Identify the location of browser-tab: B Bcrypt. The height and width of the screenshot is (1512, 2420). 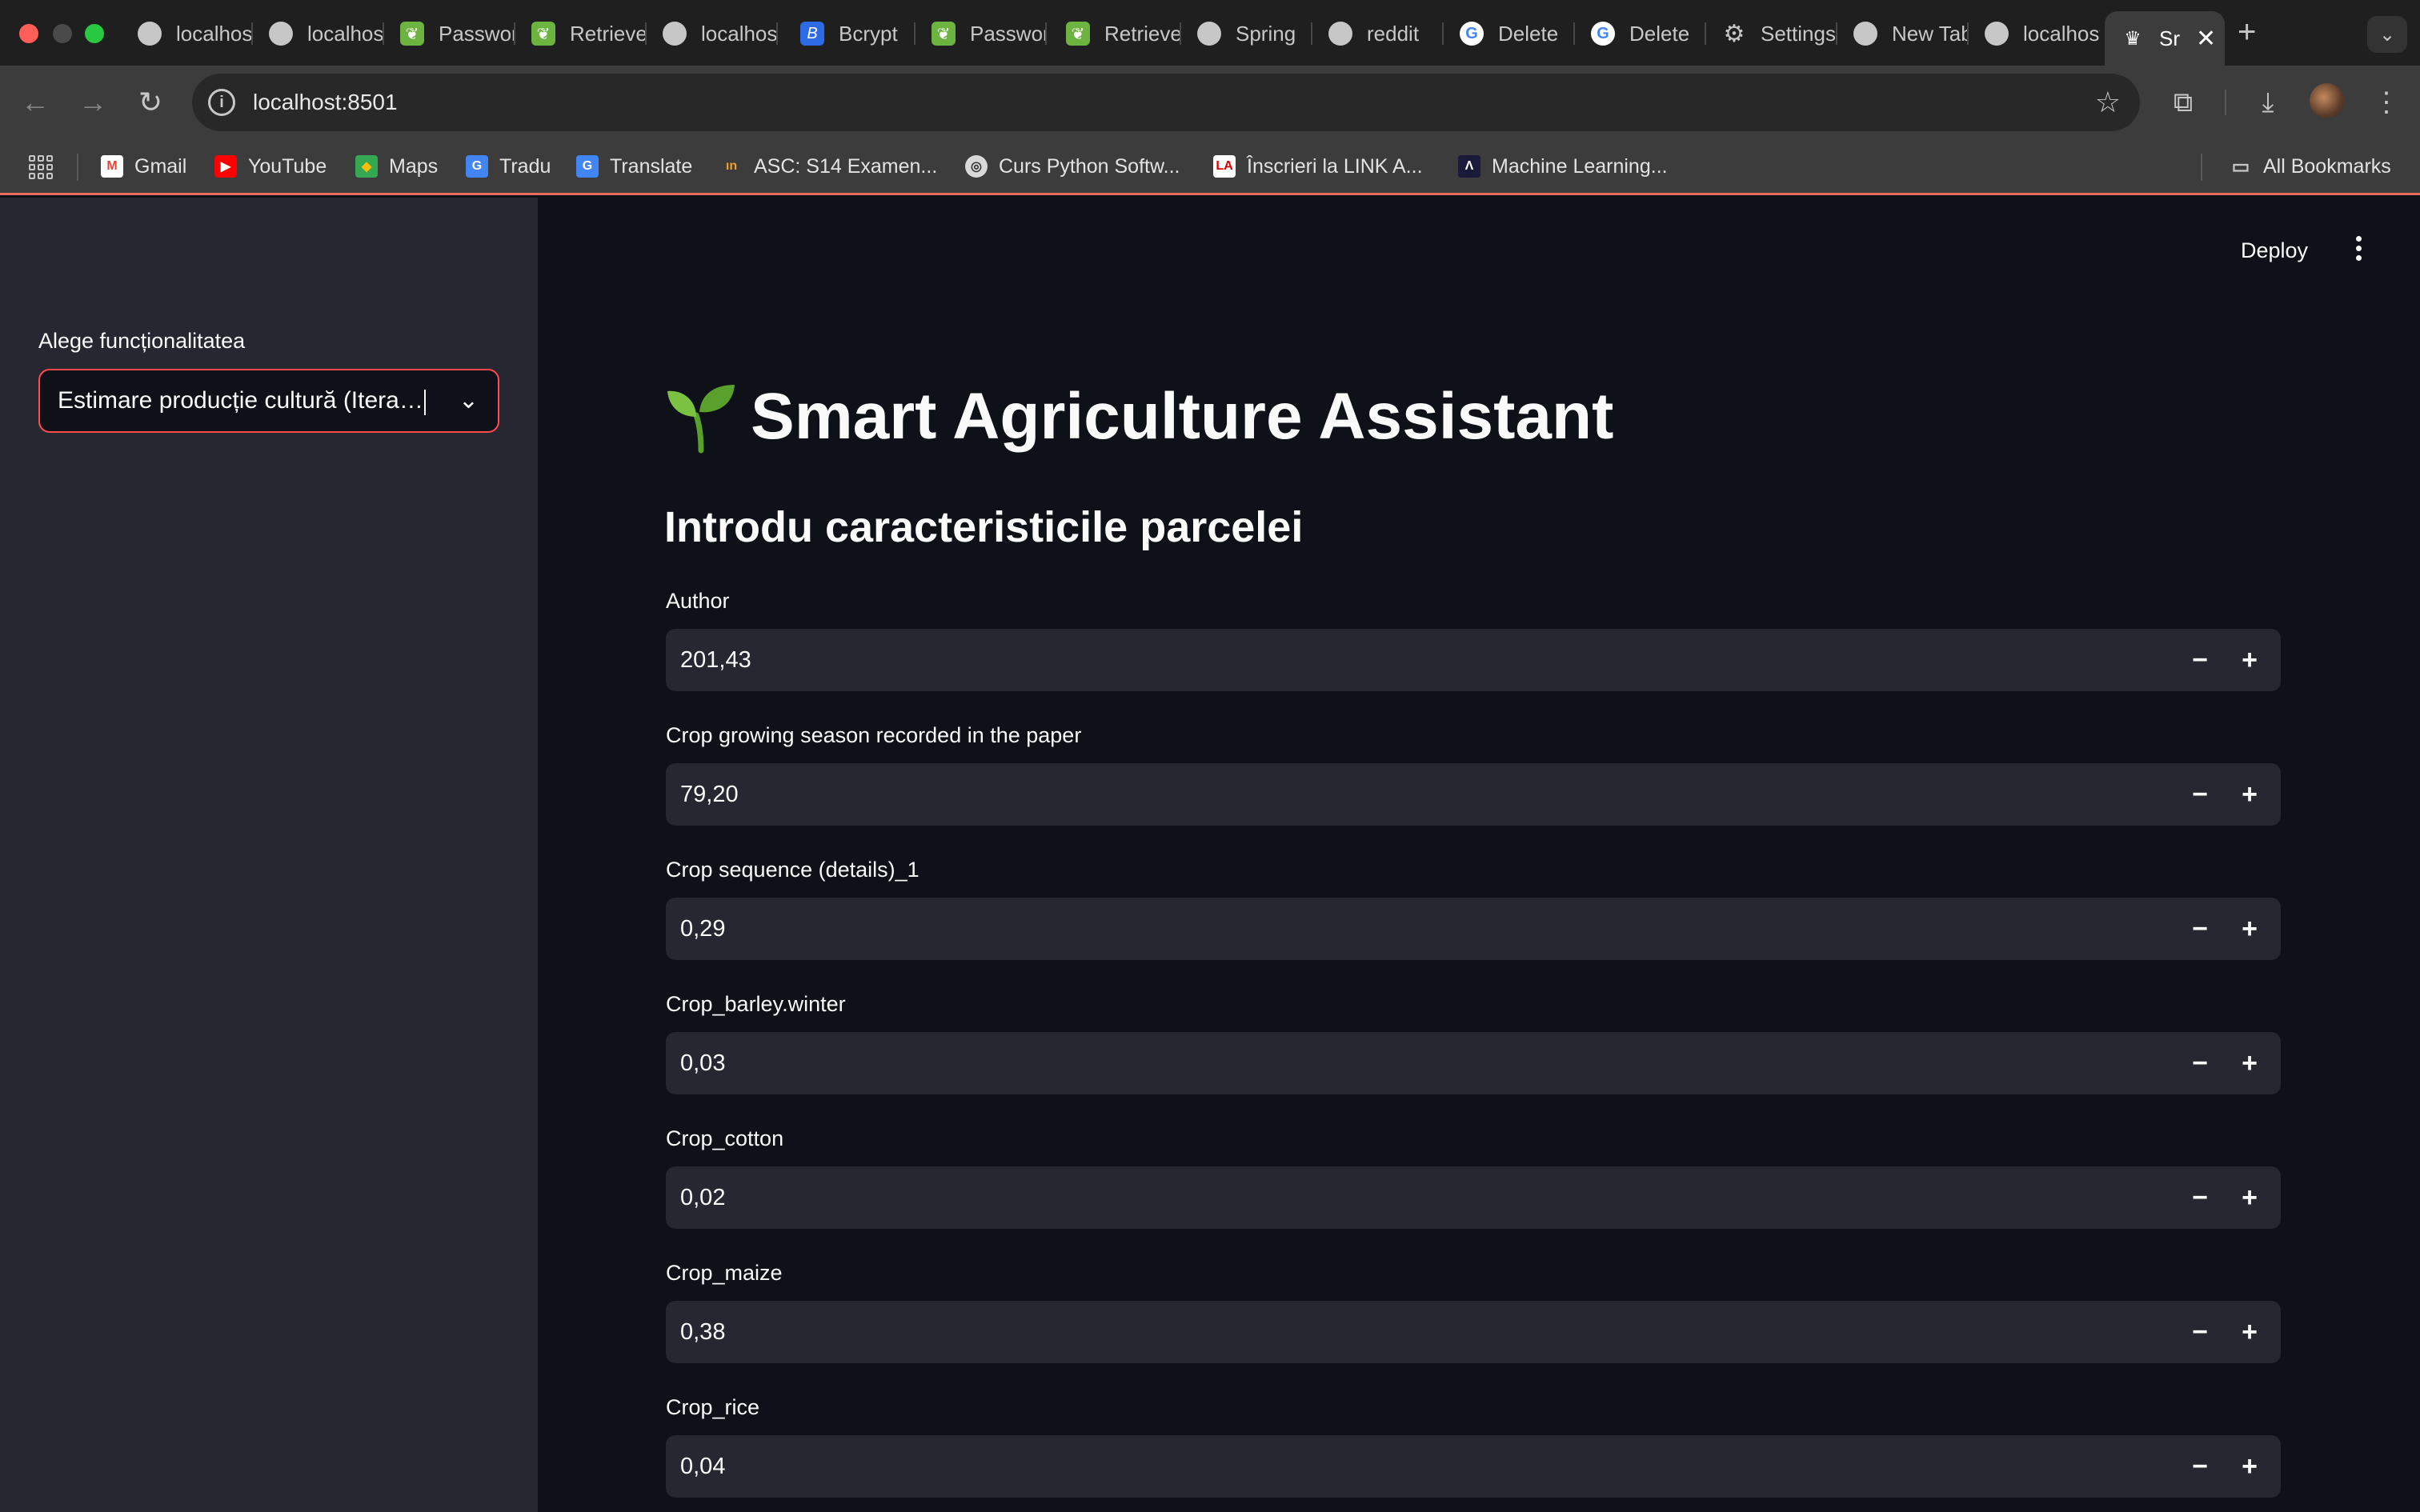
(850, 33).